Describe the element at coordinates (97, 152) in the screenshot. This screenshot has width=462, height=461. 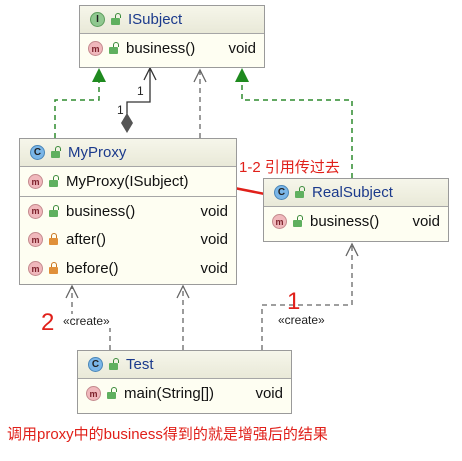
I see `myproxy-title: MyProxy` at that location.